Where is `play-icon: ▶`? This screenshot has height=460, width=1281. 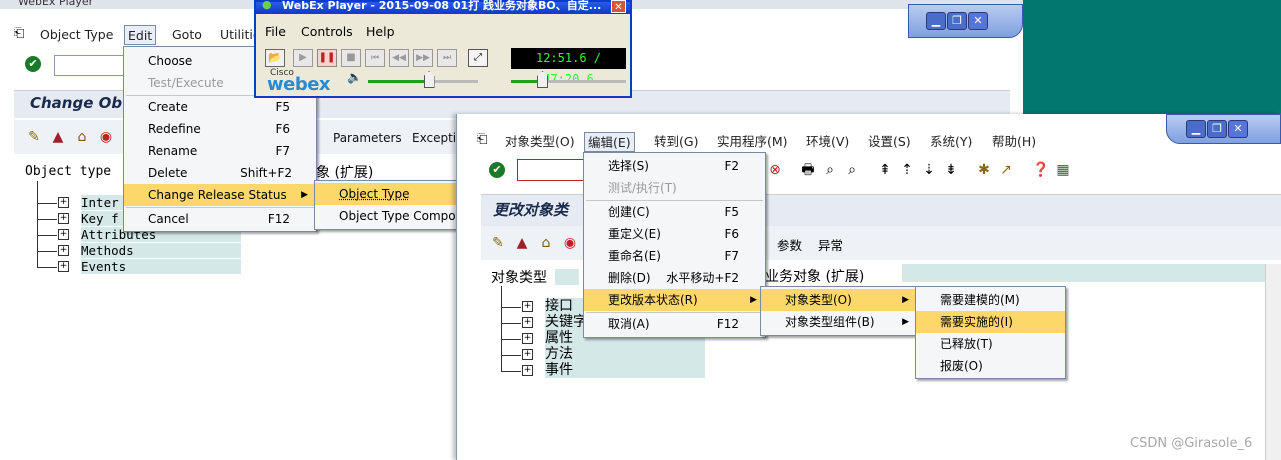 play-icon: ▶ is located at coordinates (303, 58).